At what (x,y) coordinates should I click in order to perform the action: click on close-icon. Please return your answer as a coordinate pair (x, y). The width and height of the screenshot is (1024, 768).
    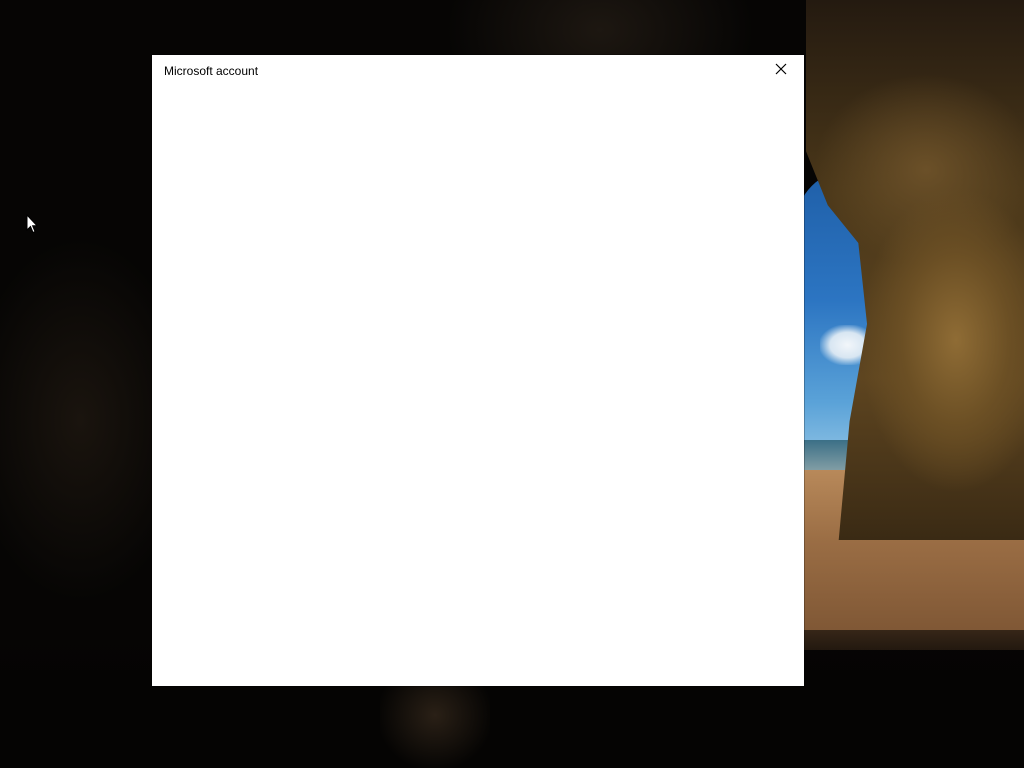
    Looking at the image, I should click on (781, 71).